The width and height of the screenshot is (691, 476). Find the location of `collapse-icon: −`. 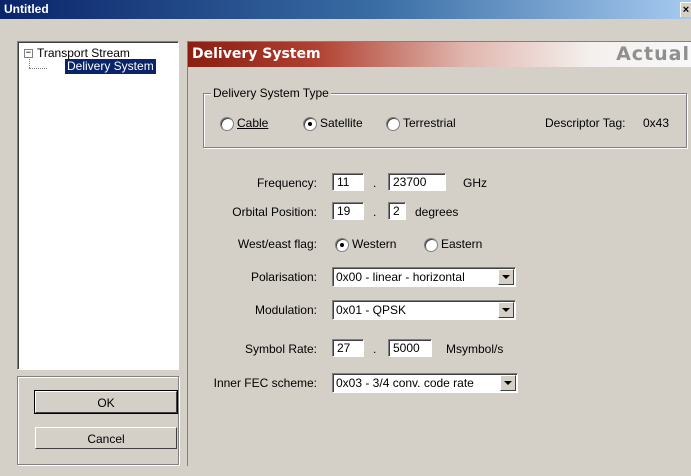

collapse-icon: − is located at coordinates (28, 53).